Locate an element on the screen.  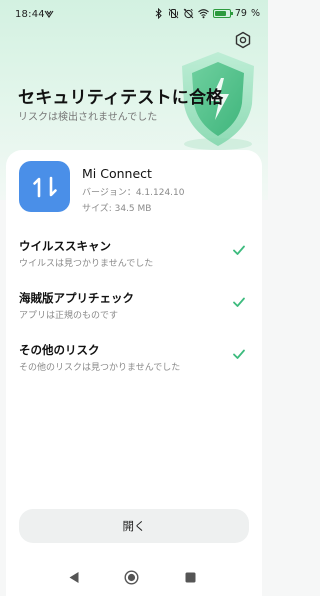
page-title: セキュリティテストに合格 is located at coordinates (121, 98).